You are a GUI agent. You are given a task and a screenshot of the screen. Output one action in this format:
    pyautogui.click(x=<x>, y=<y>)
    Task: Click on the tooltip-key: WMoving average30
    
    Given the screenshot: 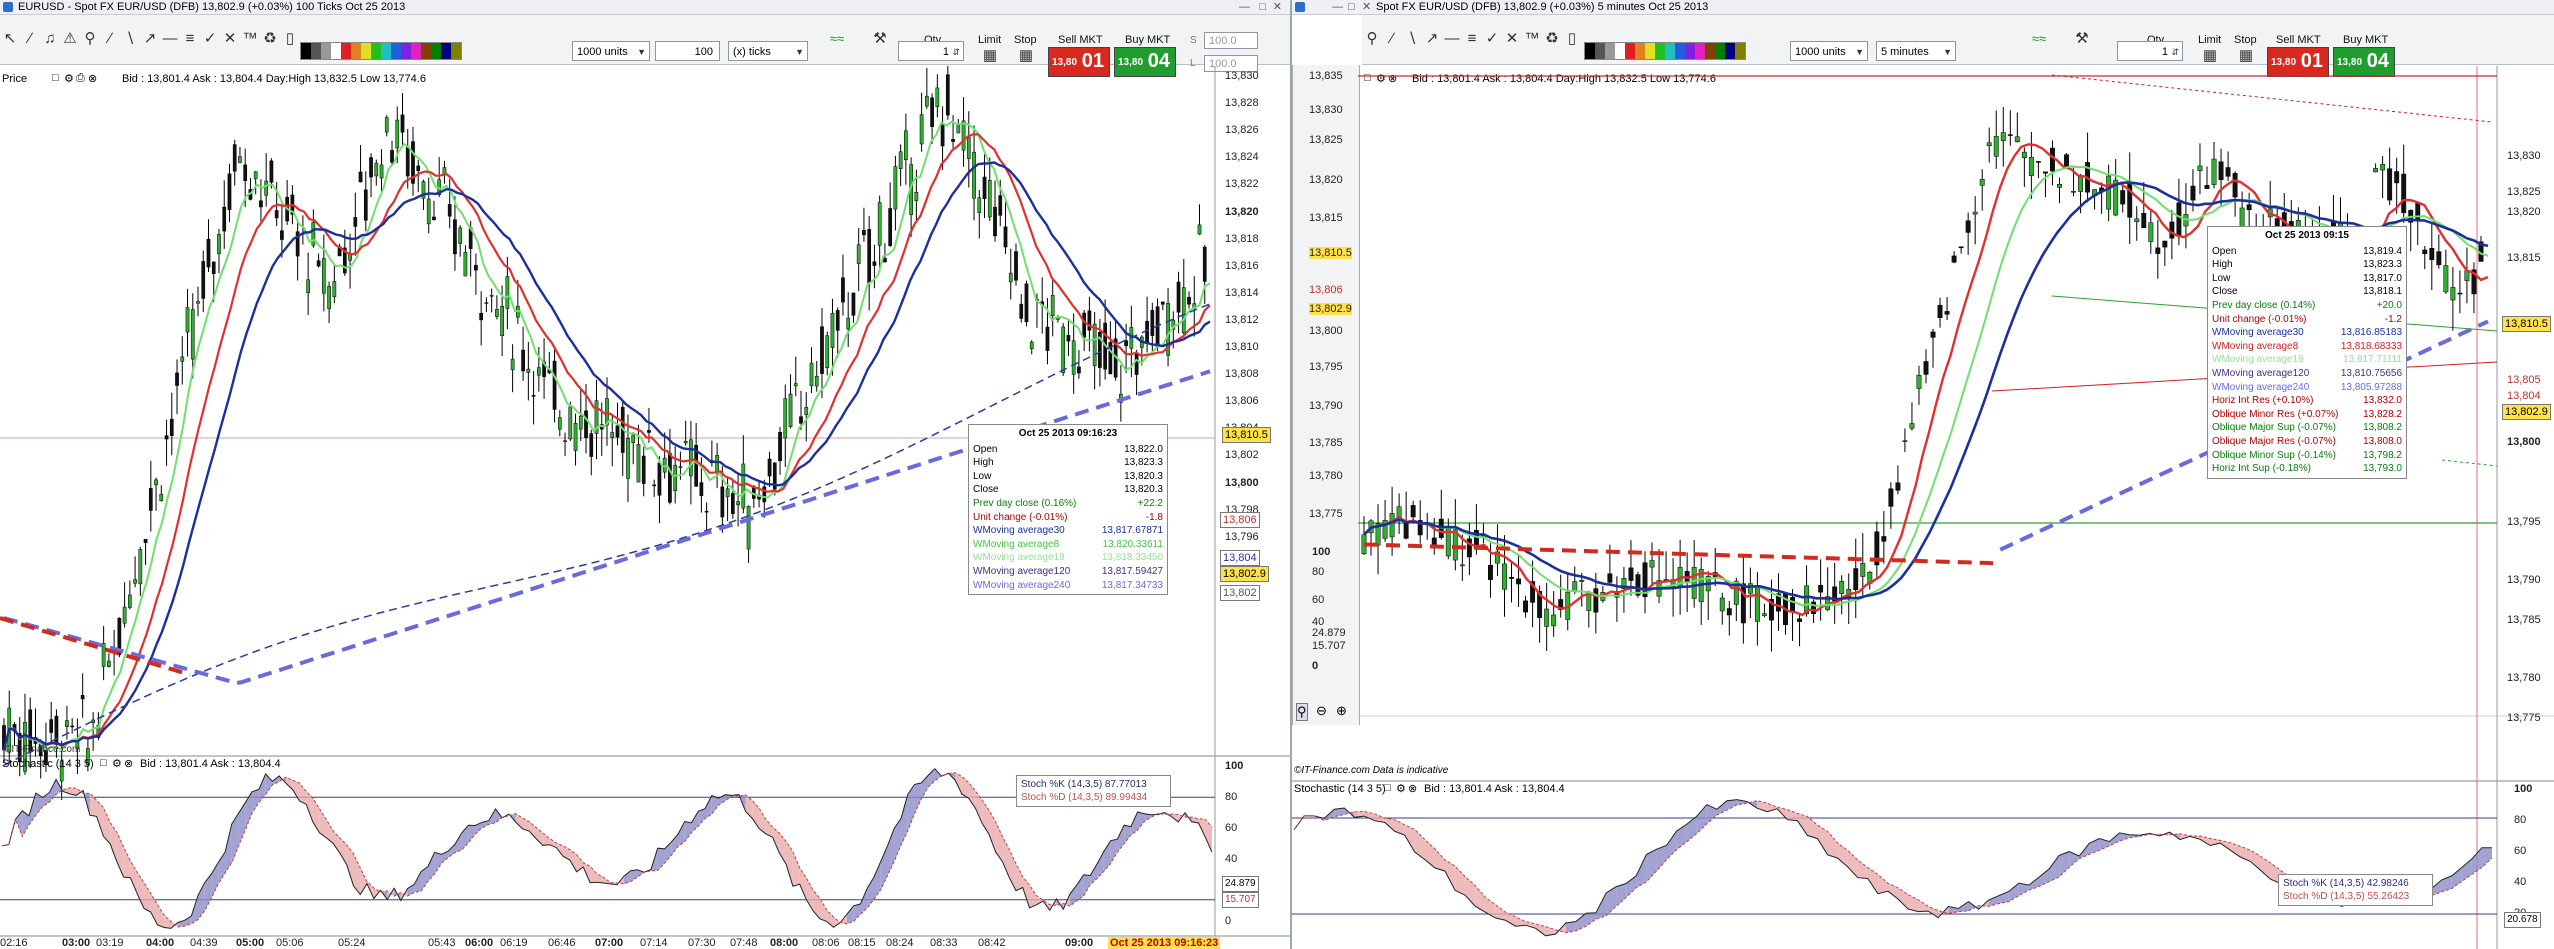 What is the action you would take?
    pyautogui.click(x=2258, y=333)
    